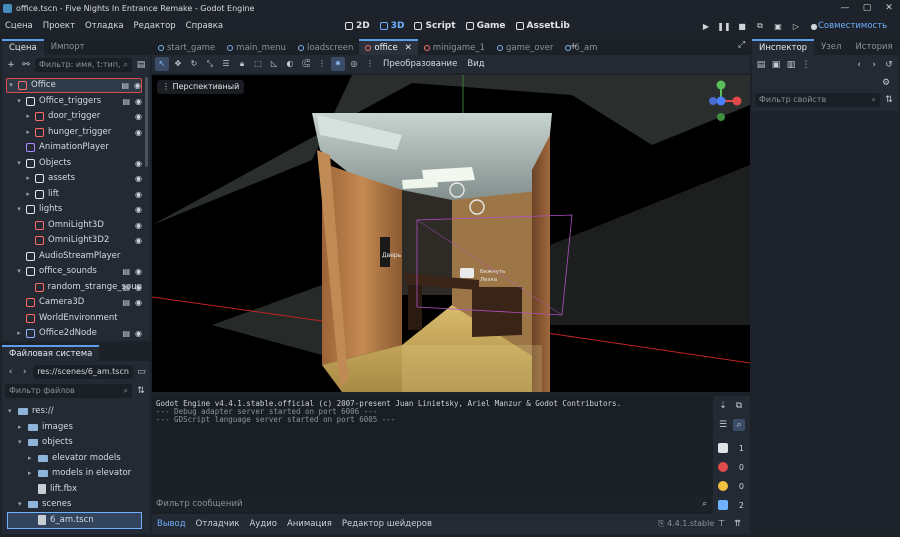  I want to click on list-tool-icon: ☰, so click(226, 64).